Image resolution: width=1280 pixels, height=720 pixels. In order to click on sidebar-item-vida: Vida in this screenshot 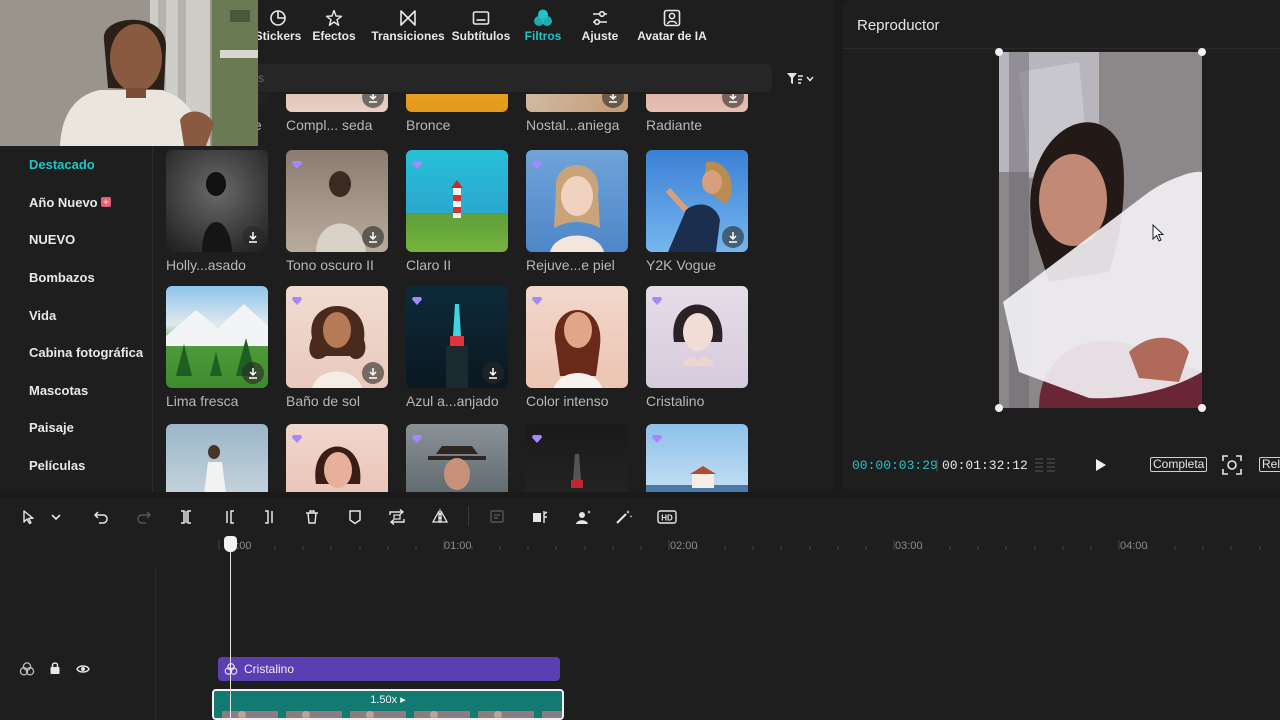, I will do `click(76, 315)`.